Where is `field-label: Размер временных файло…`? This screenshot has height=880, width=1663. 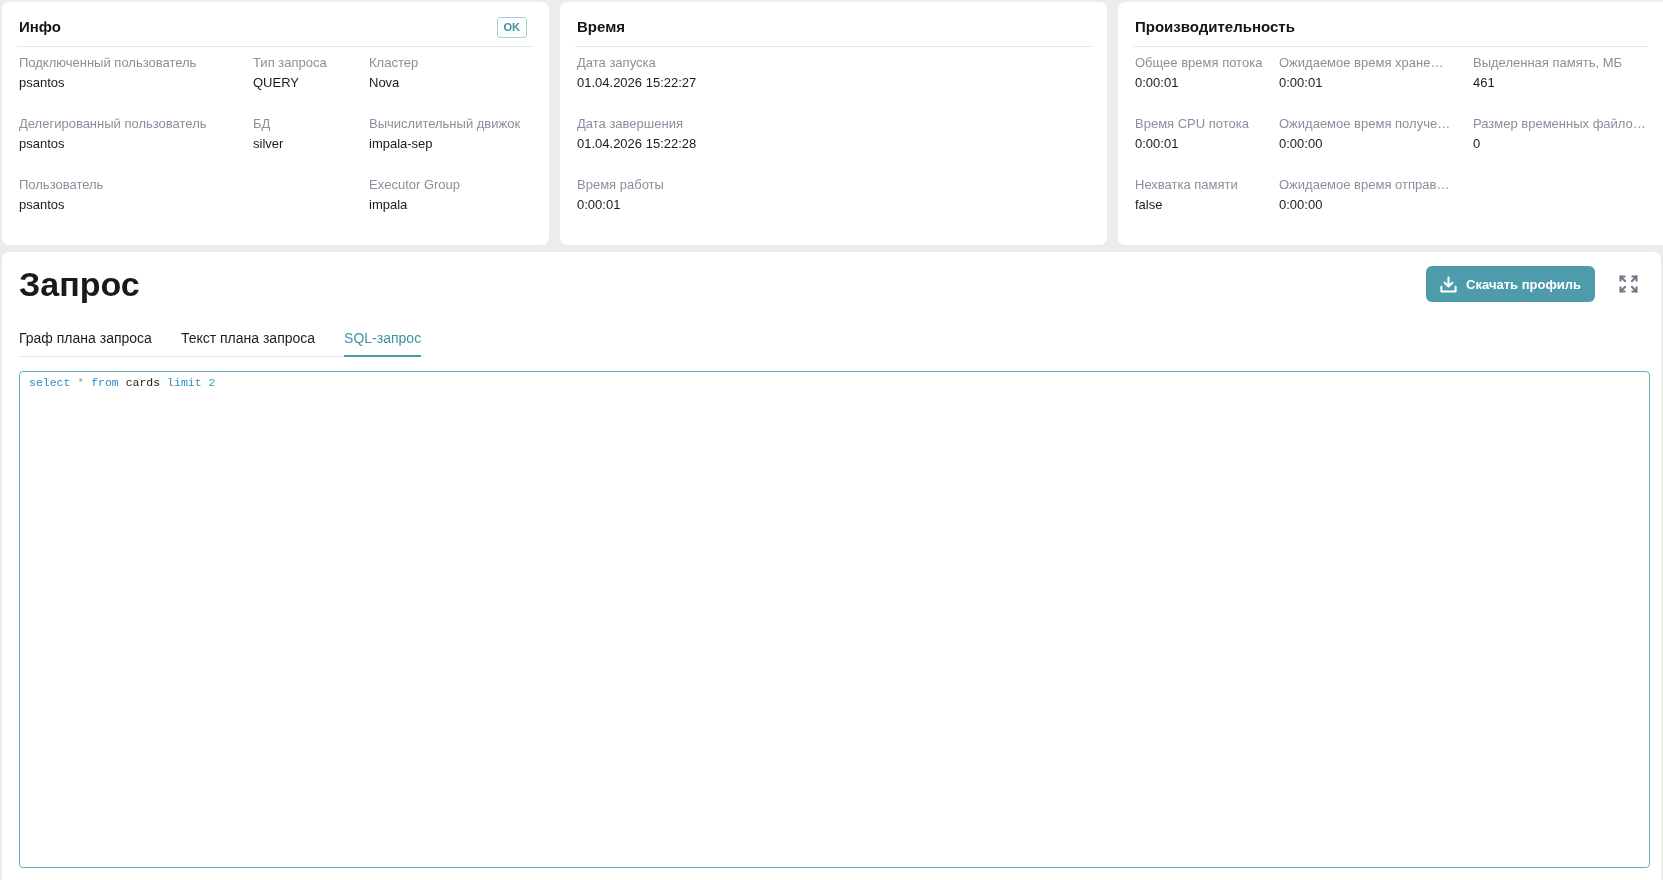
field-label: Размер временных файло… is located at coordinates (1559, 124).